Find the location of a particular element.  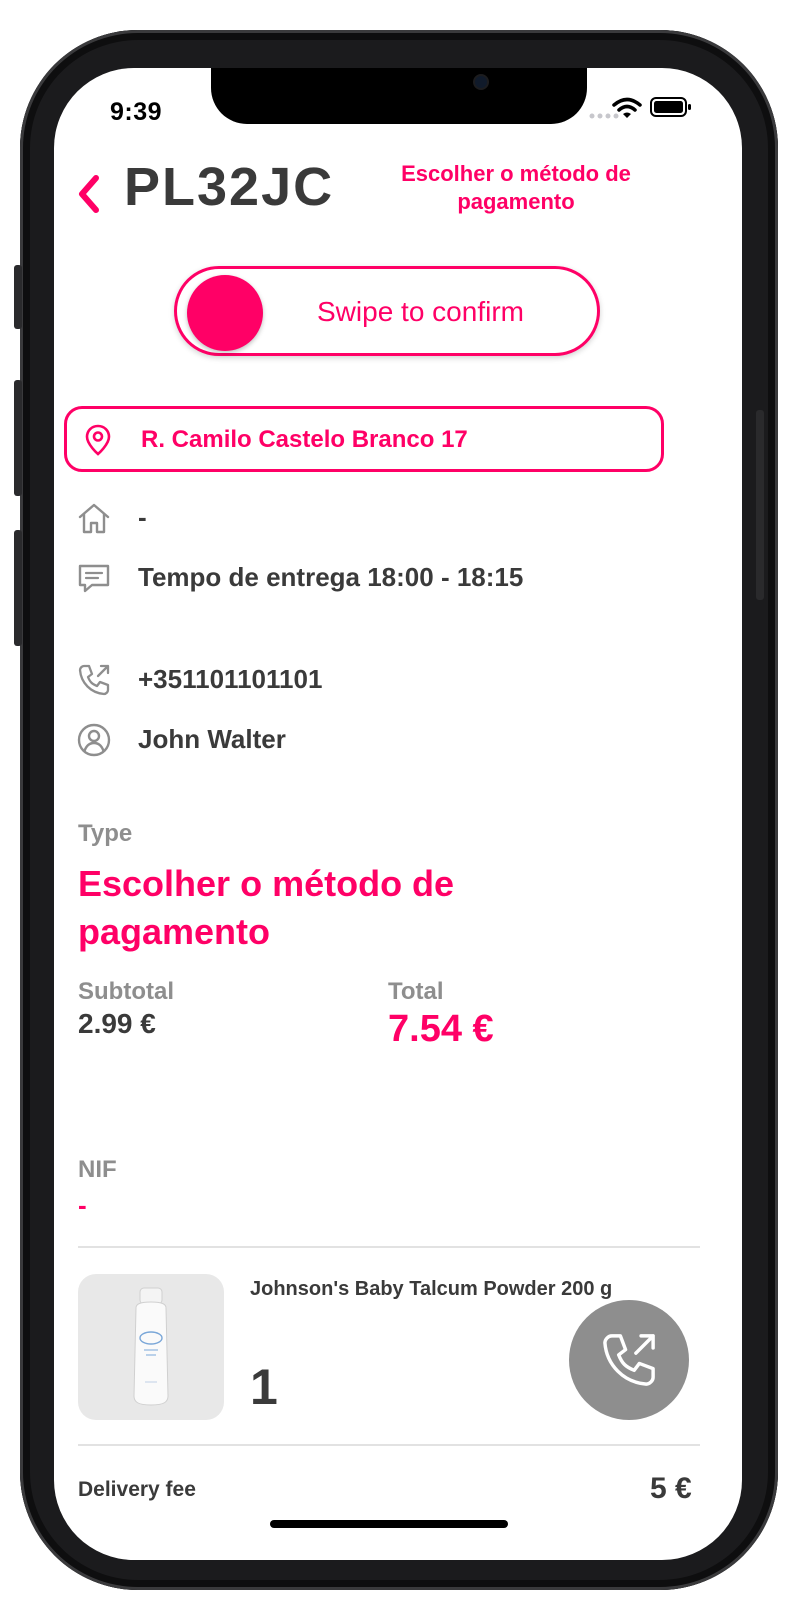

swipe-to-confirm-slider: Swipe to confirm is located at coordinates (387, 311).